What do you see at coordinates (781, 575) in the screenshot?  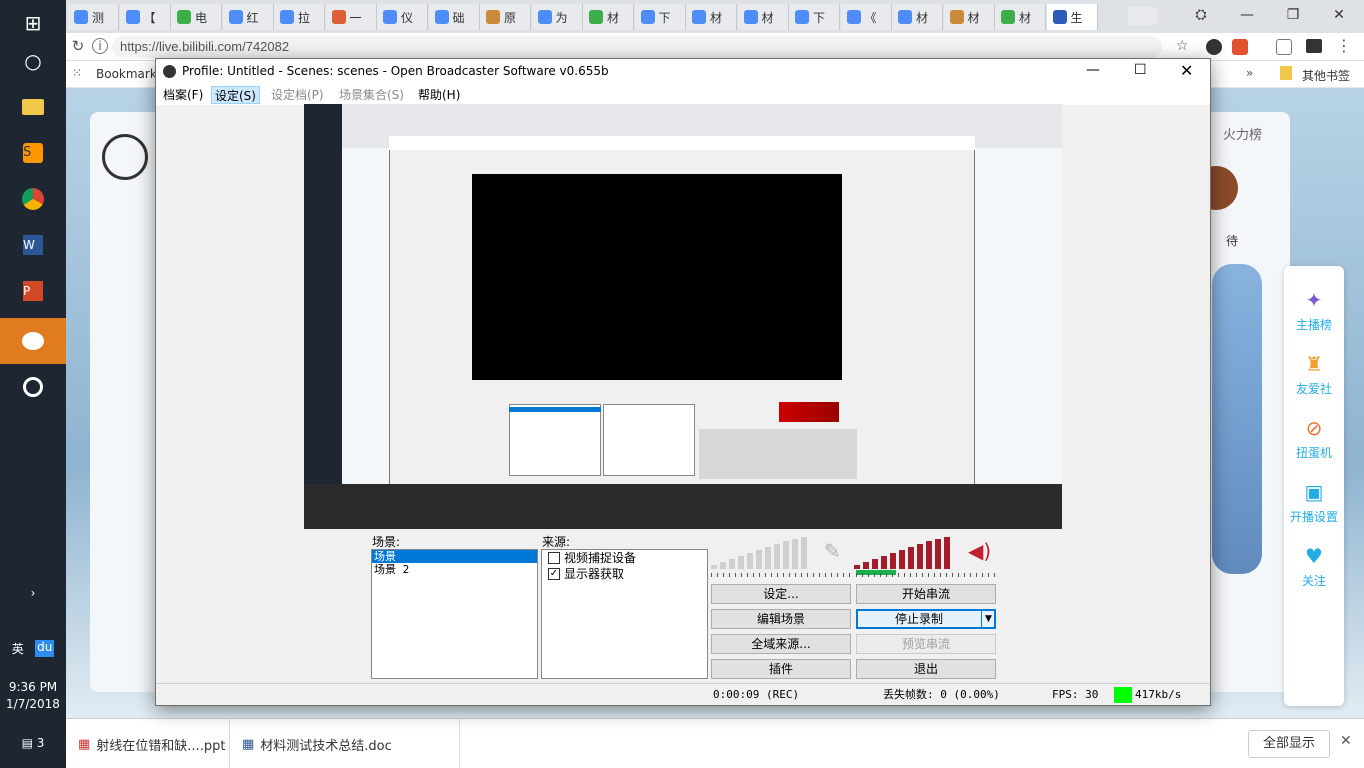 I see `mic-slider` at bounding box center [781, 575].